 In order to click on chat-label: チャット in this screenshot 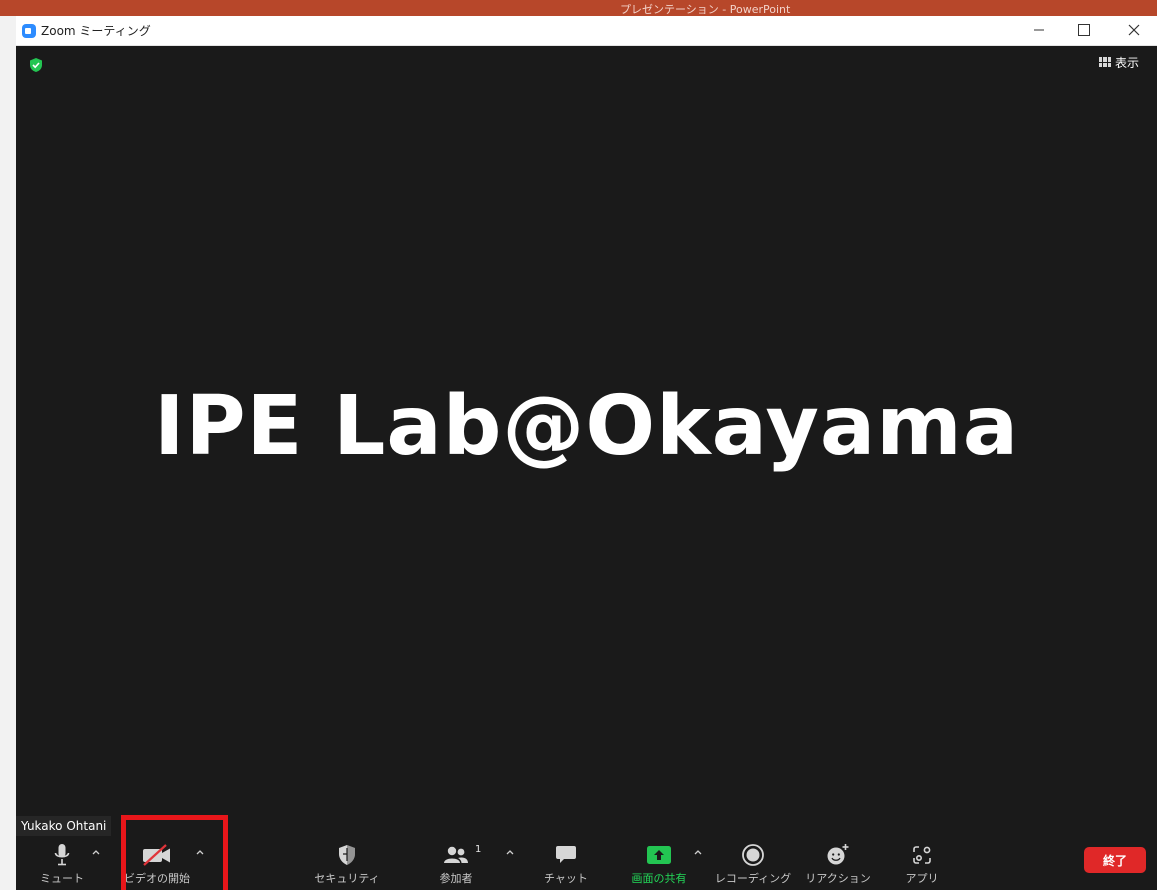, I will do `click(566, 878)`.